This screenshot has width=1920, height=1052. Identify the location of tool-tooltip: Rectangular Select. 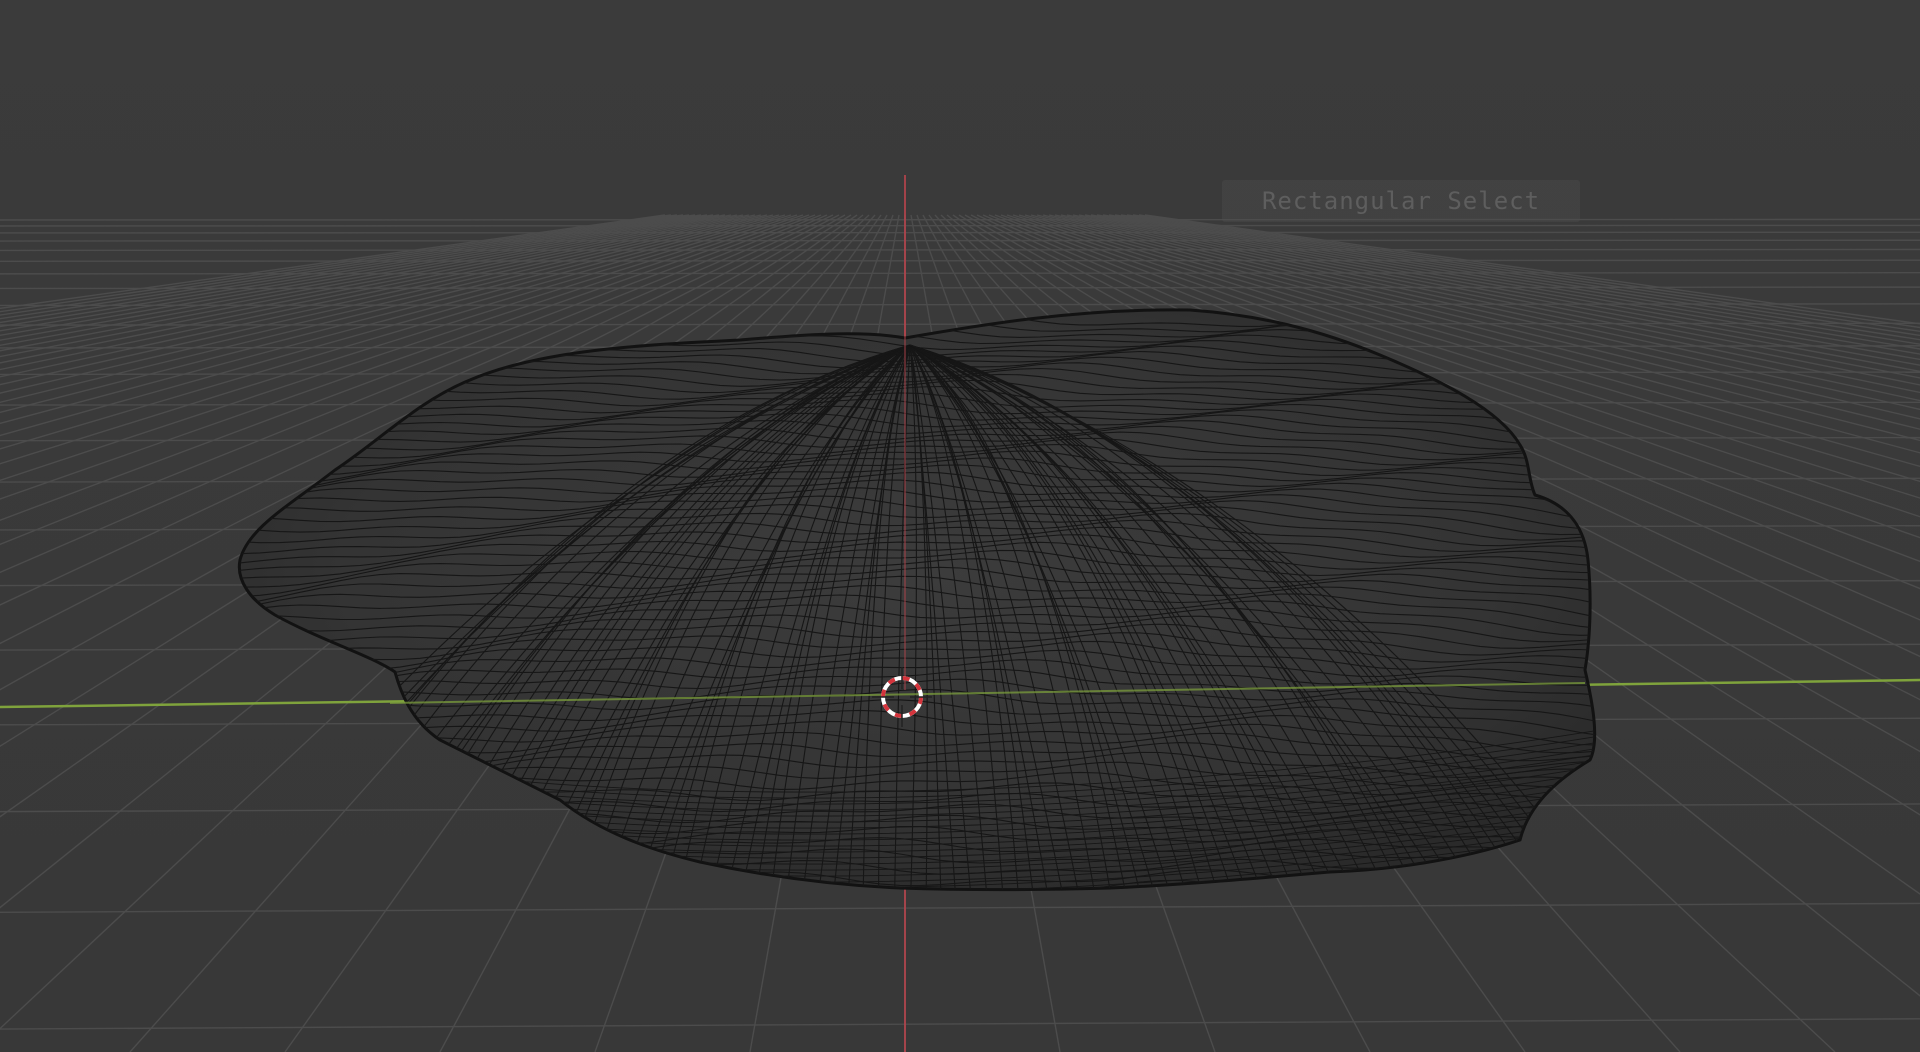
(1401, 201).